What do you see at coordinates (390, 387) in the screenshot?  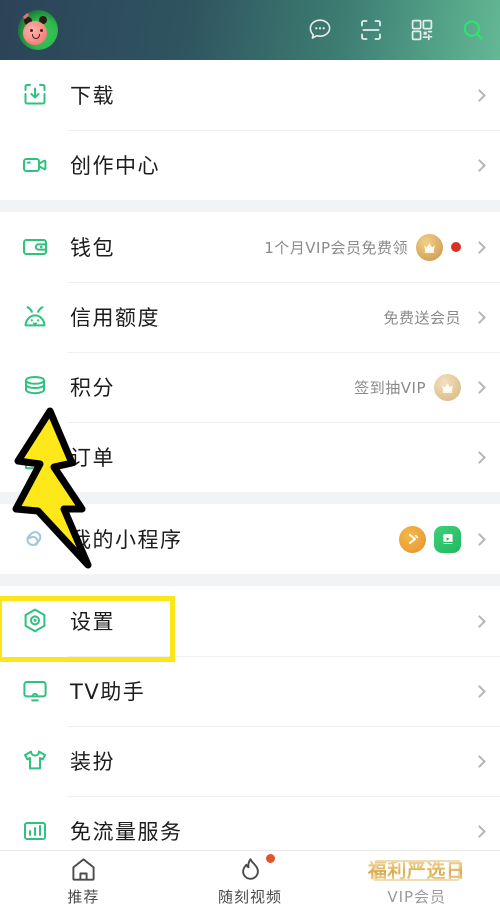 I see `points-promo-text: 签到抽VIP` at bounding box center [390, 387].